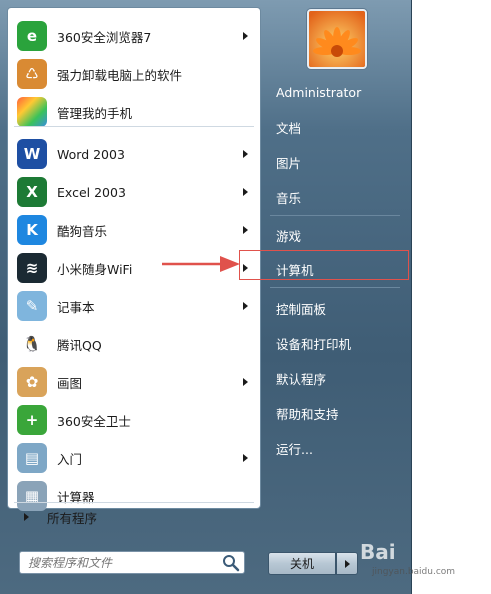 This screenshot has width=491, height=594. What do you see at coordinates (336, 197) in the screenshot?
I see `right-menu-item: 音乐` at bounding box center [336, 197].